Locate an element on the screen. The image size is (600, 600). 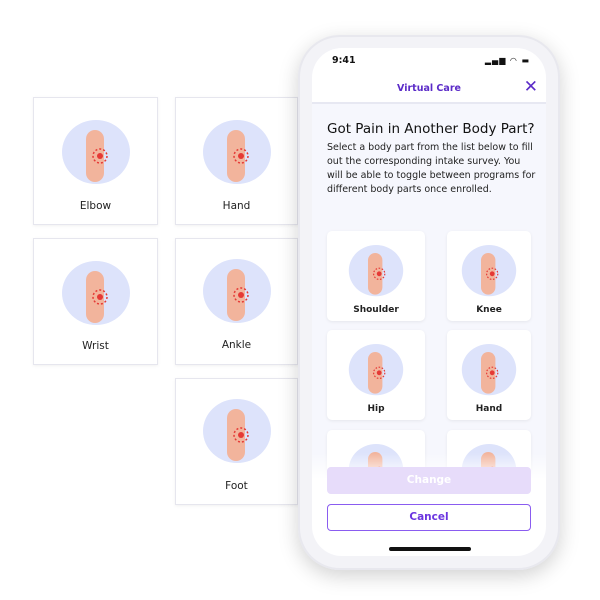
body-part-hand: Hand is located at coordinates (489, 375).